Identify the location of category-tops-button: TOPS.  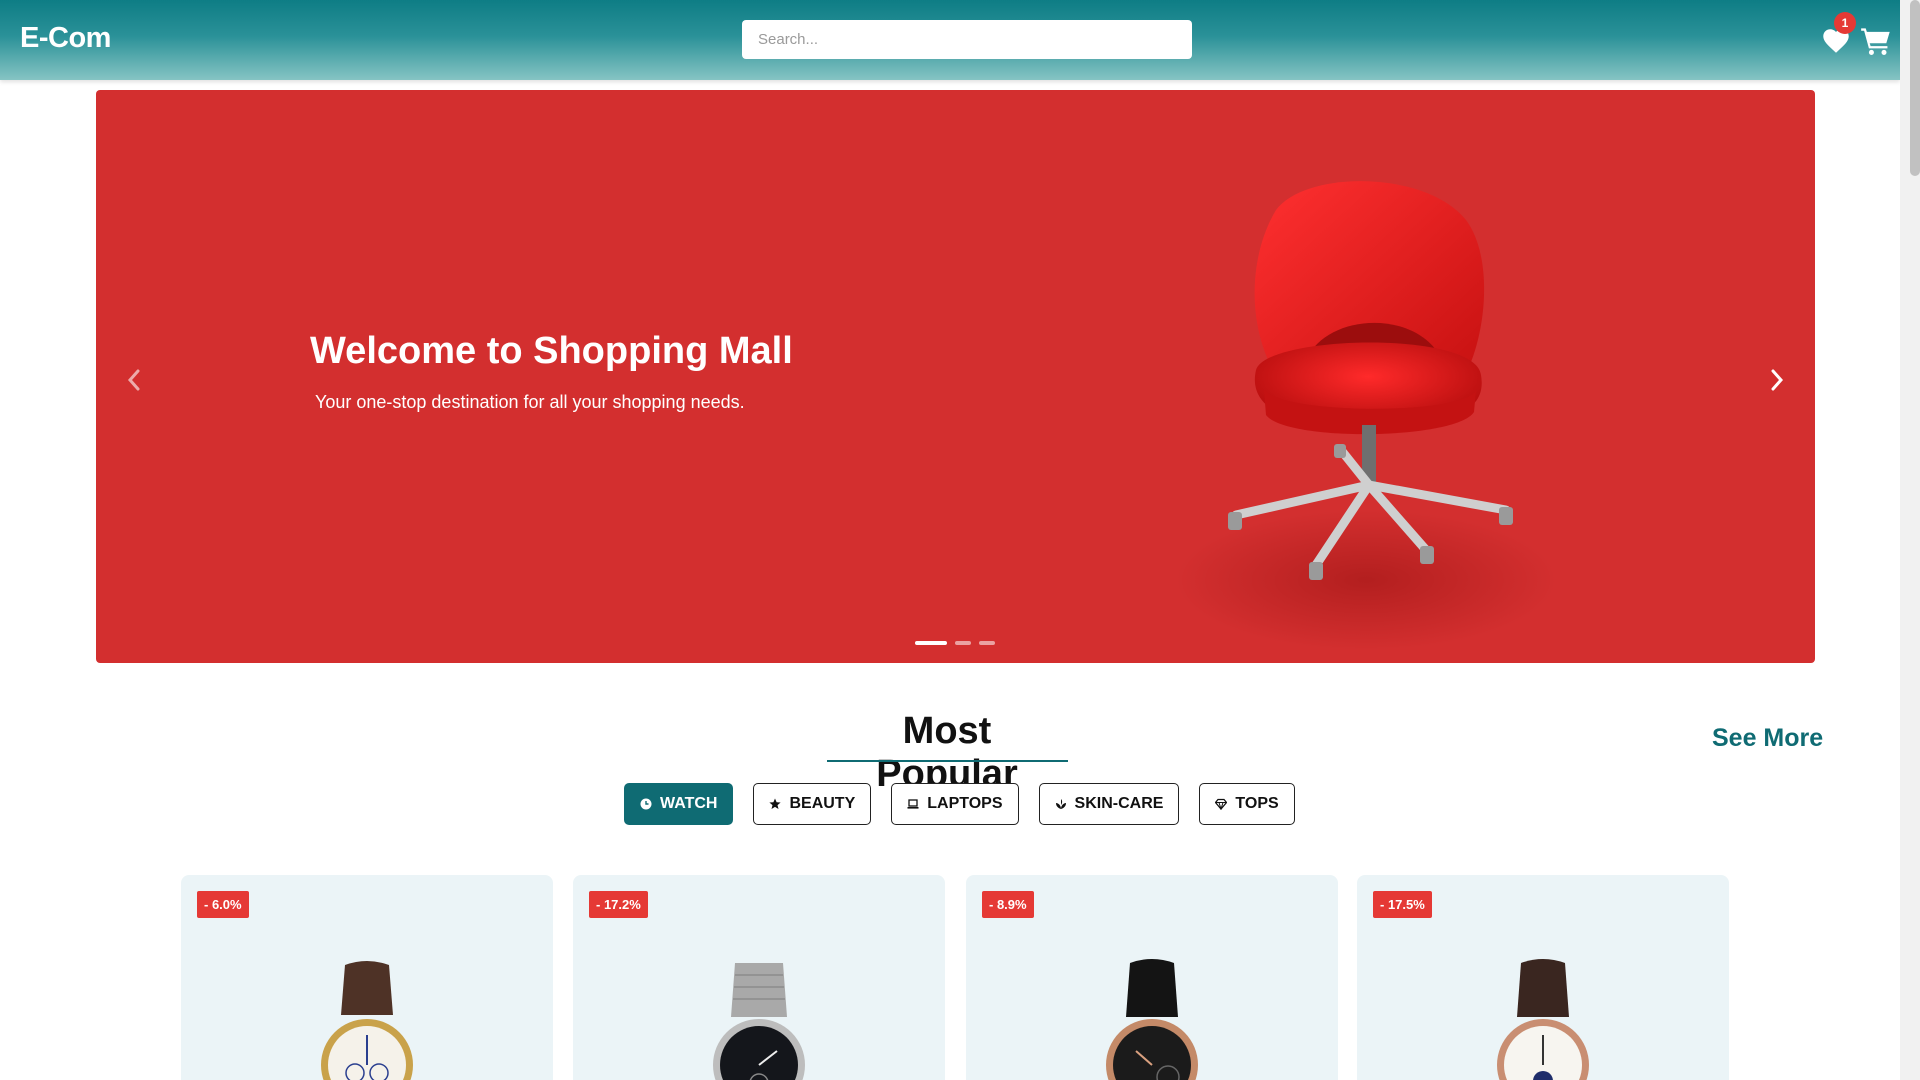
(1247, 804).